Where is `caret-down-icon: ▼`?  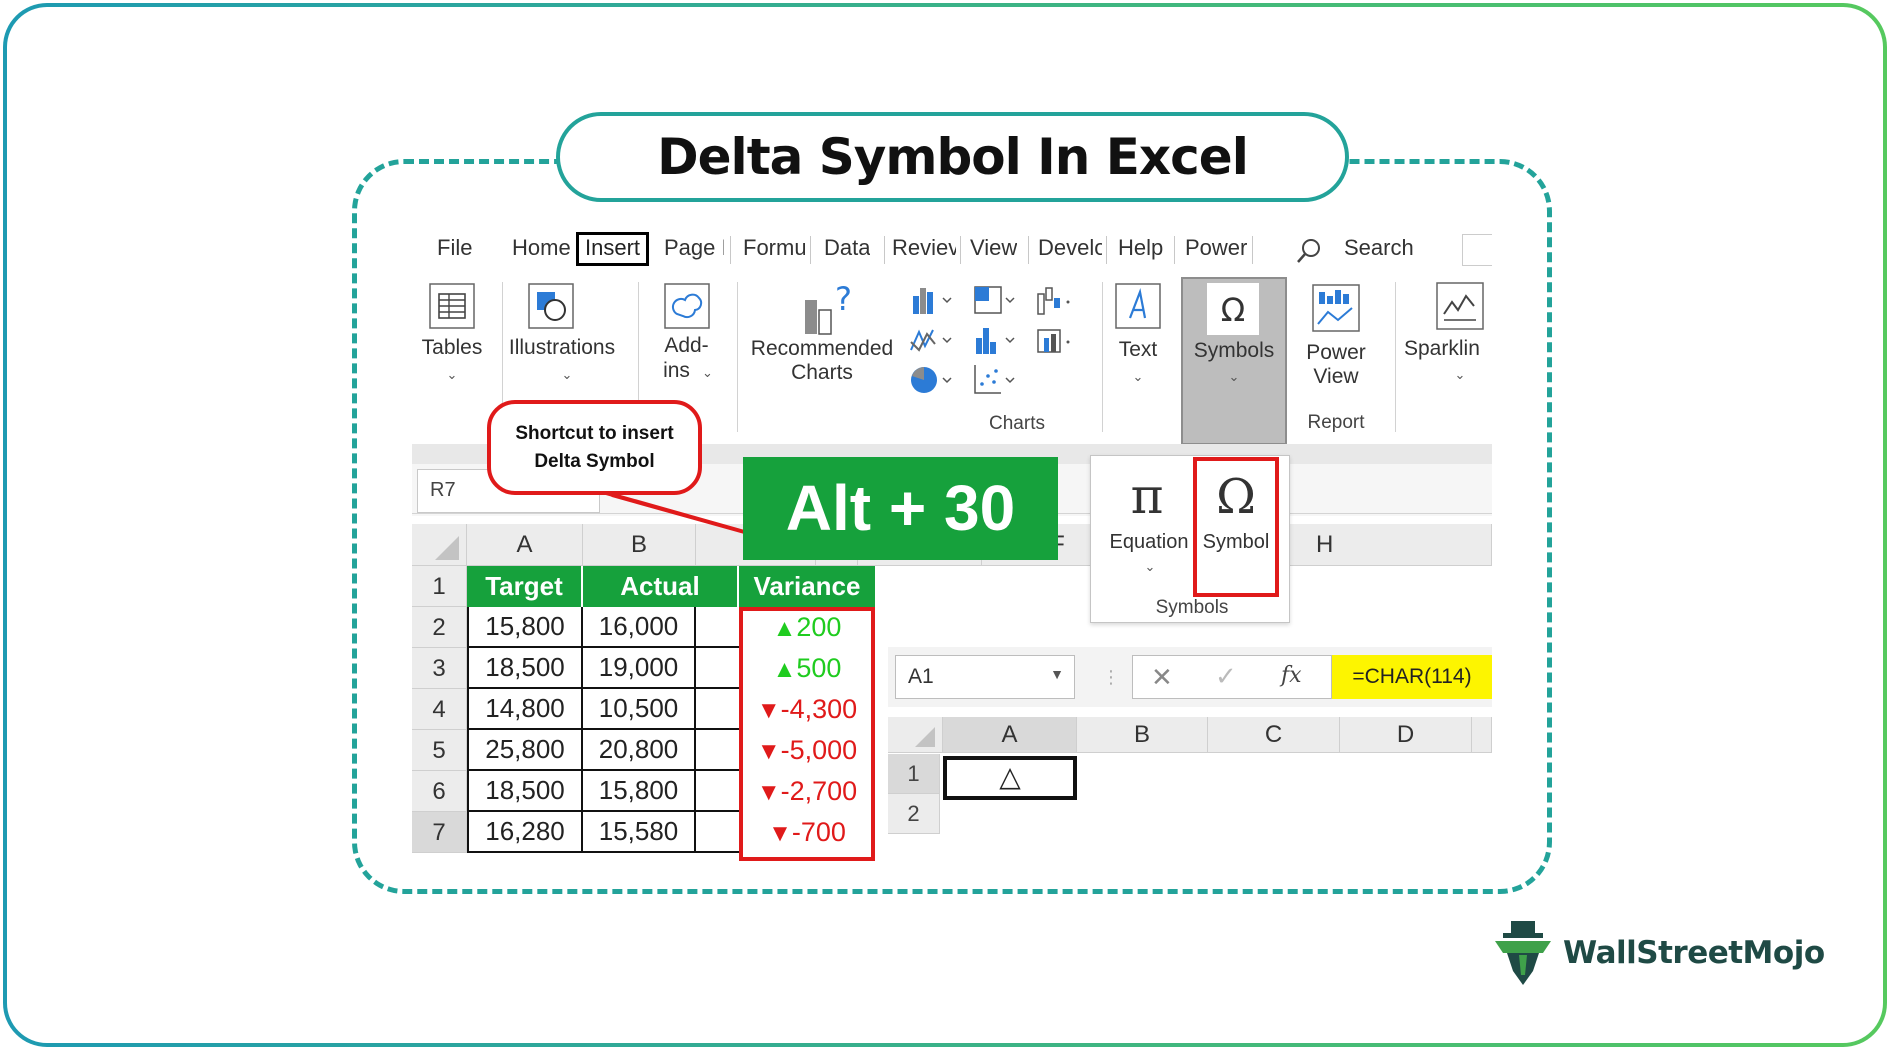
caret-down-icon: ▼ is located at coordinates (1057, 674).